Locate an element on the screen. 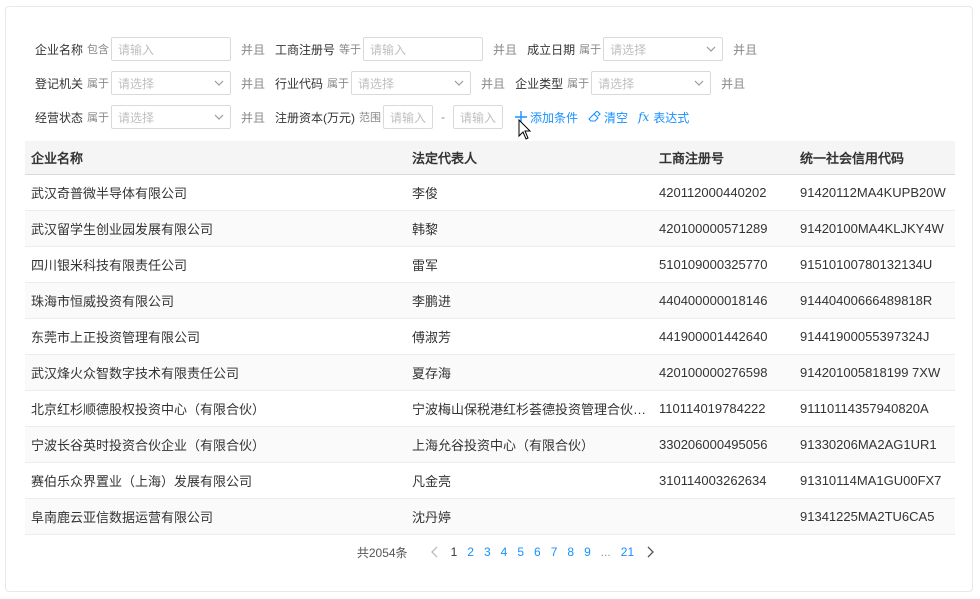  filter-label-company-name: 企业名称 is located at coordinates (59, 49).